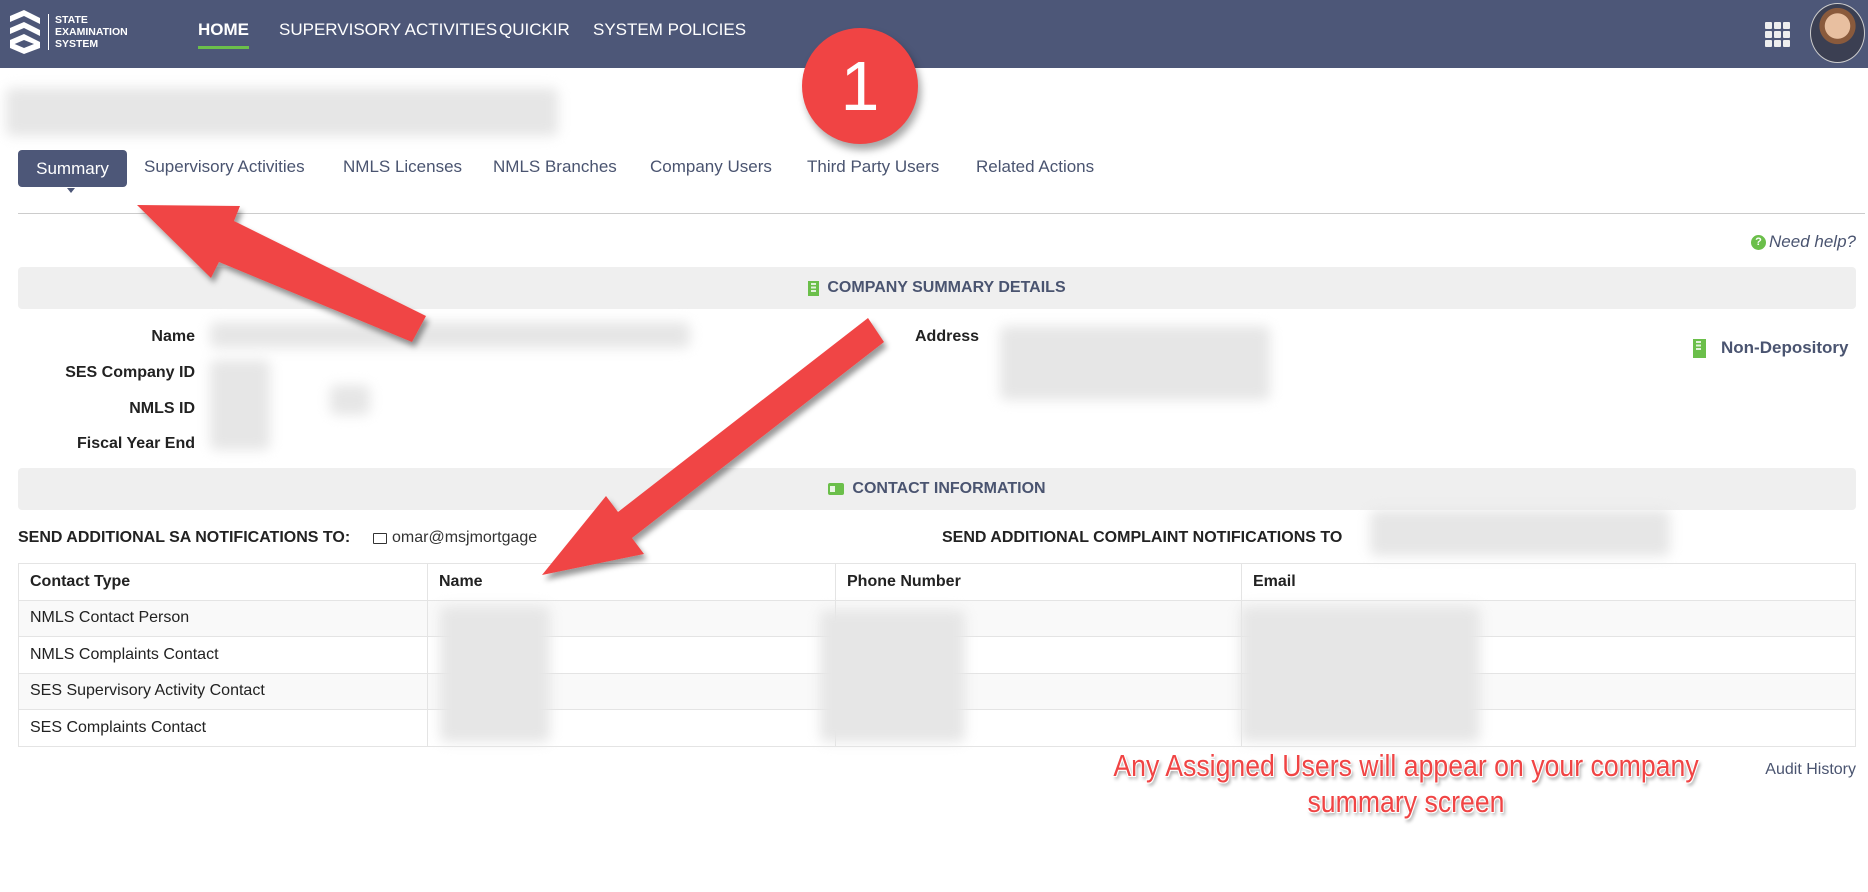  Describe the element at coordinates (402, 167) in the screenshot. I see `tab-nmls-licenses: NMLS Licenses` at that location.